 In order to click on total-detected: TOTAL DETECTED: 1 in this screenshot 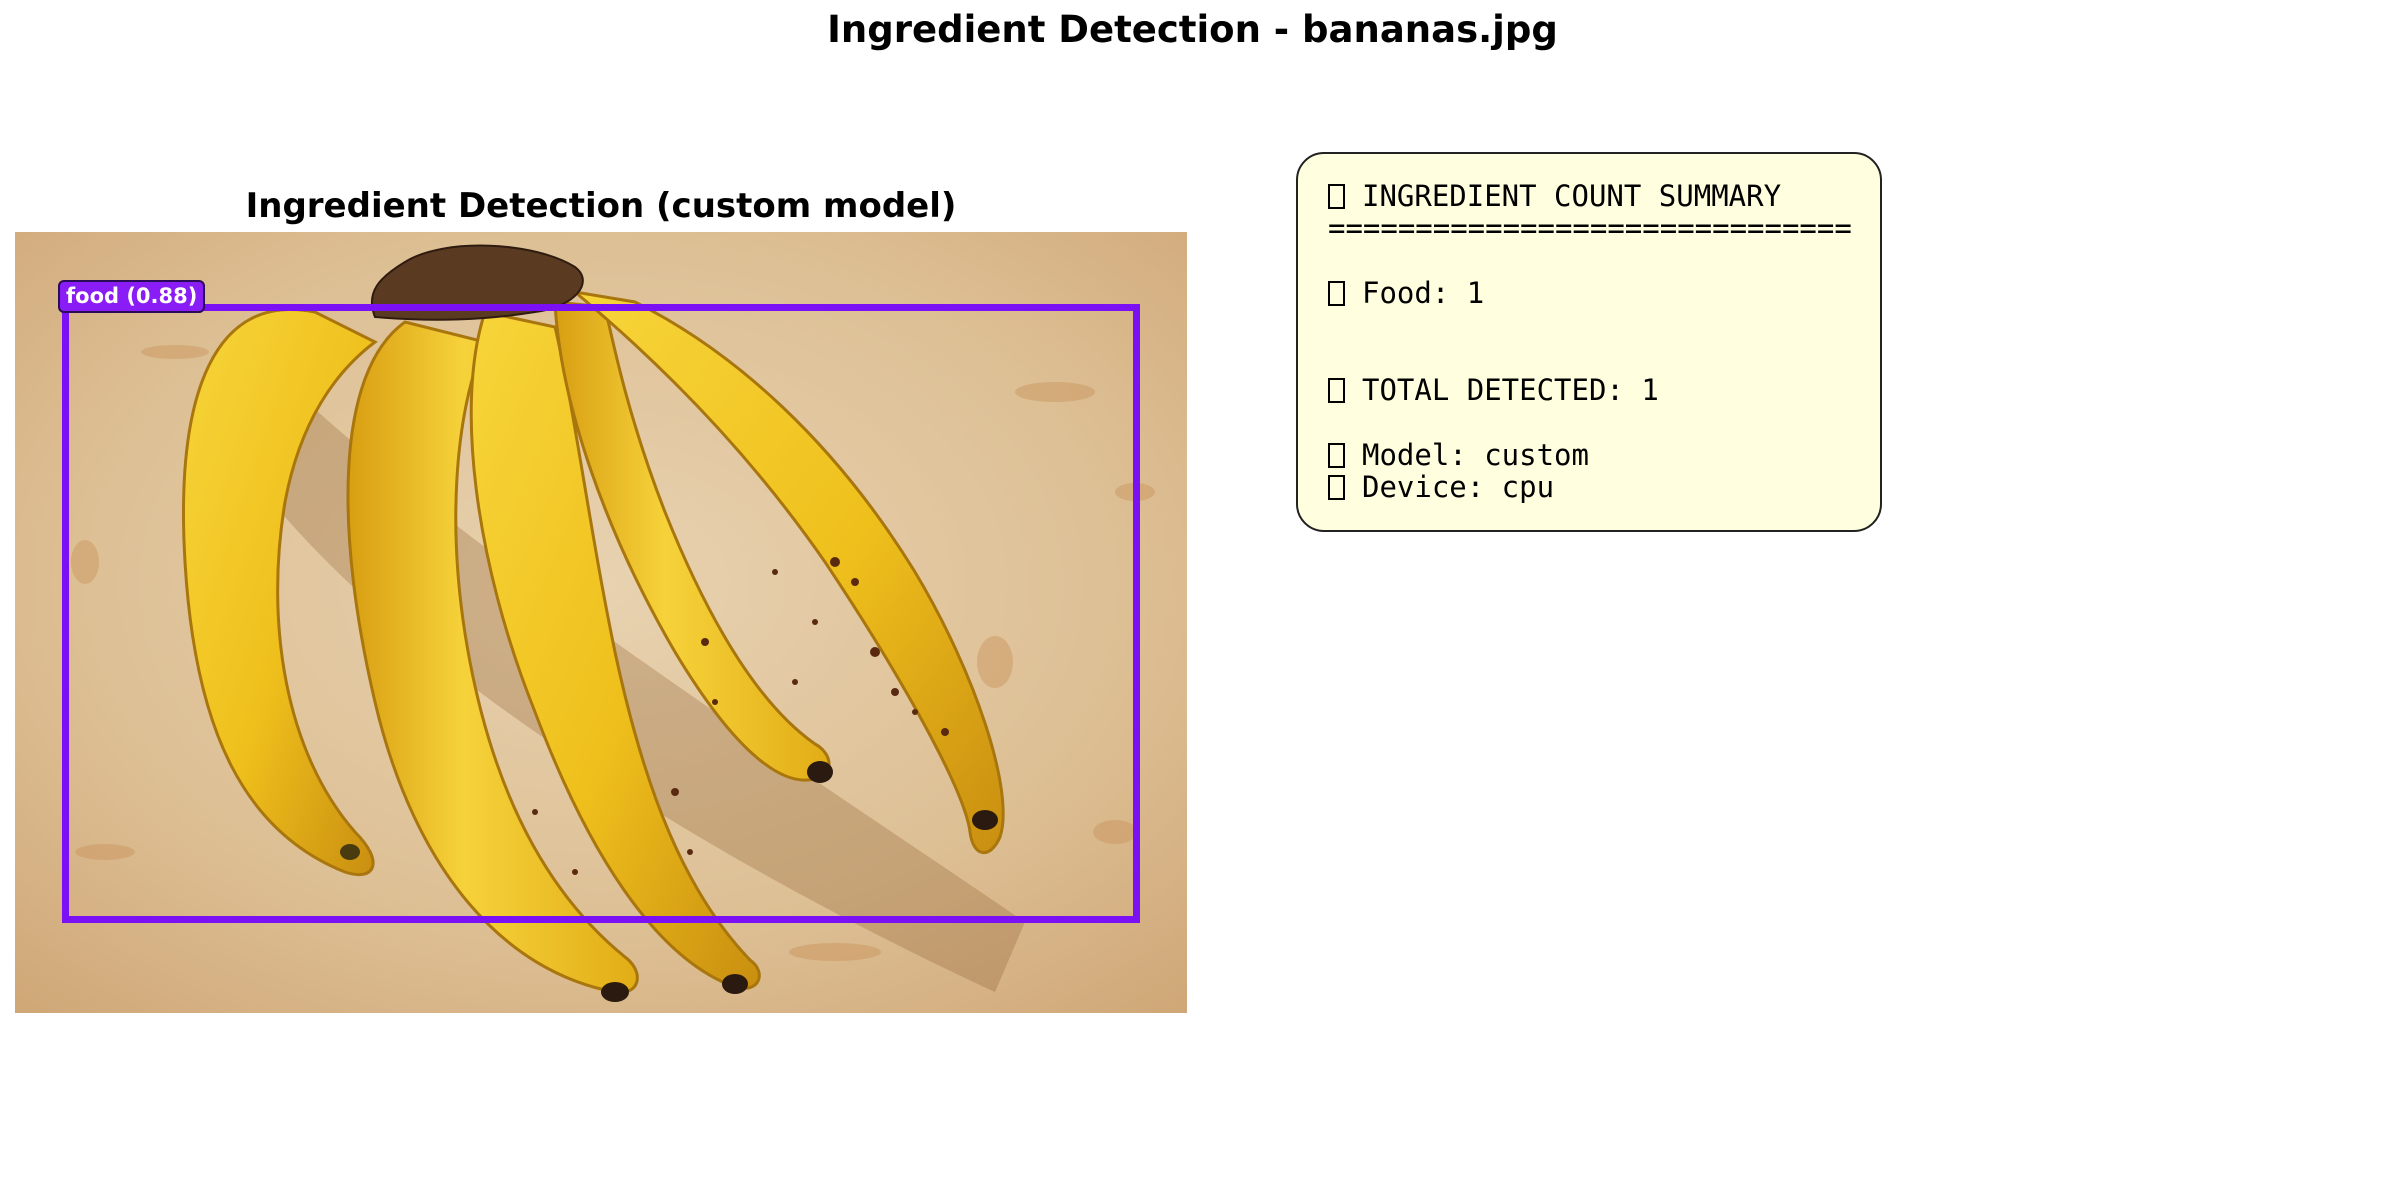, I will do `click(1510, 390)`.